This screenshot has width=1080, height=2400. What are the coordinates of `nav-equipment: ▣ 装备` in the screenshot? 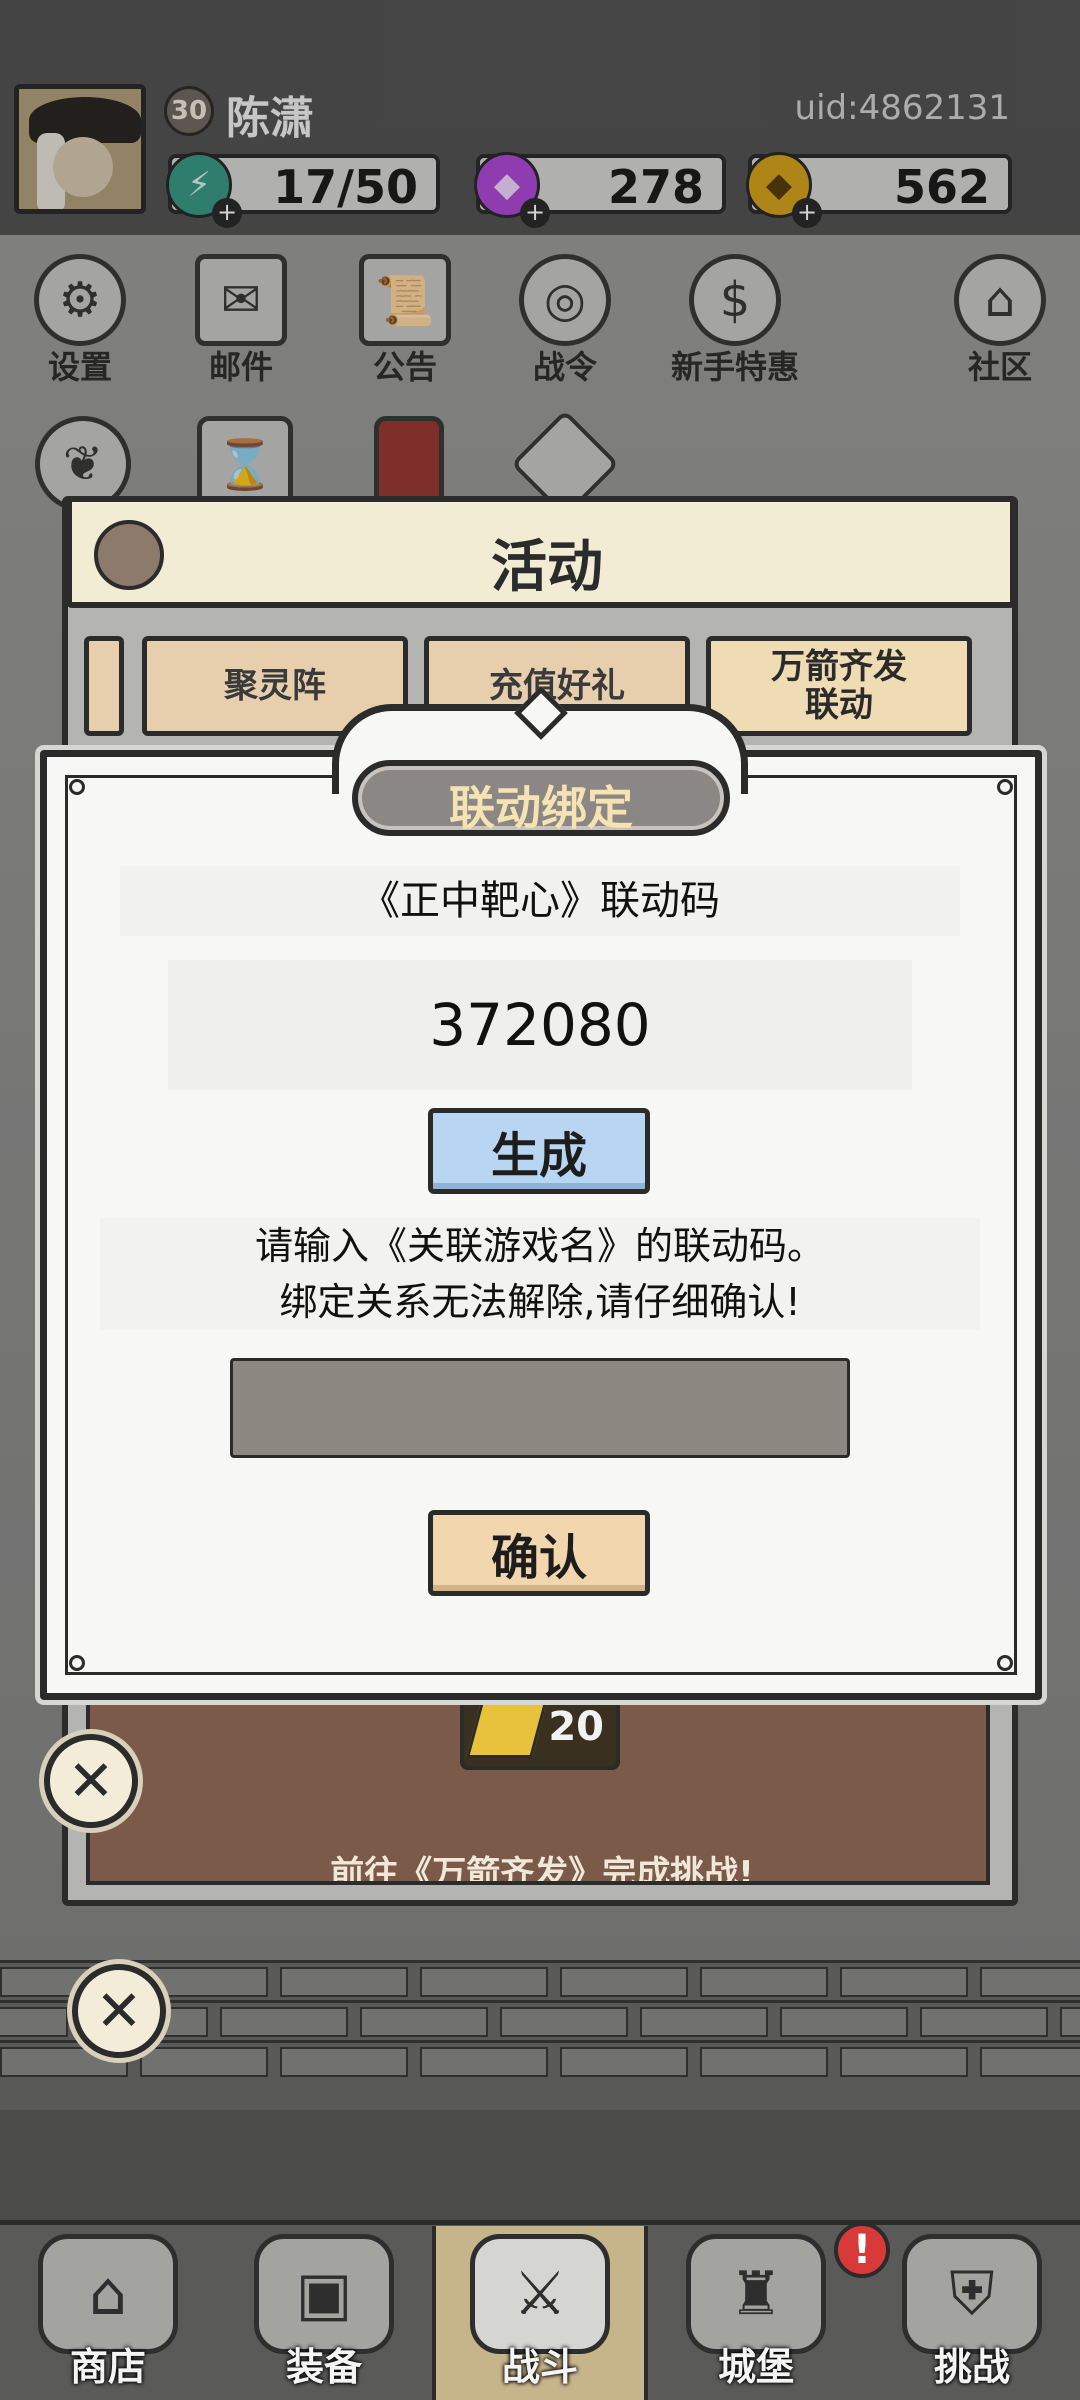 It's located at (324, 2313).